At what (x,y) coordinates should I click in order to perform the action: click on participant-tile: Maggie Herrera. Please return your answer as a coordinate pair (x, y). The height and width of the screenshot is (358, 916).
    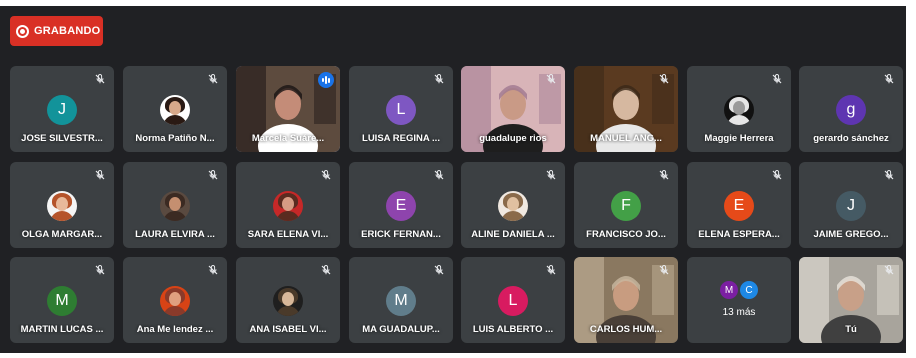
    Looking at the image, I should click on (739, 109).